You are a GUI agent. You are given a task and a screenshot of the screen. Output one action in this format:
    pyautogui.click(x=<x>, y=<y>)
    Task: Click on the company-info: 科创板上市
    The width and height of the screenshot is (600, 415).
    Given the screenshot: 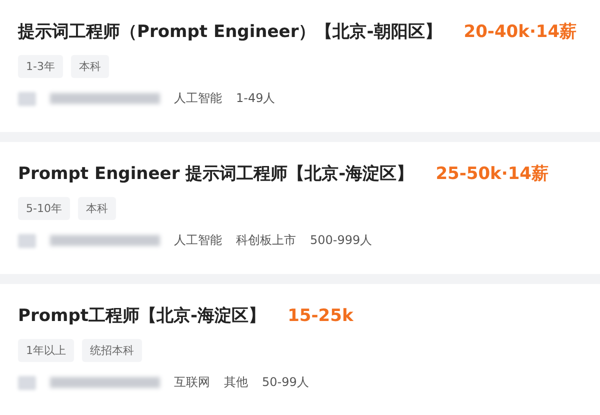 What is the action you would take?
    pyautogui.click(x=266, y=240)
    